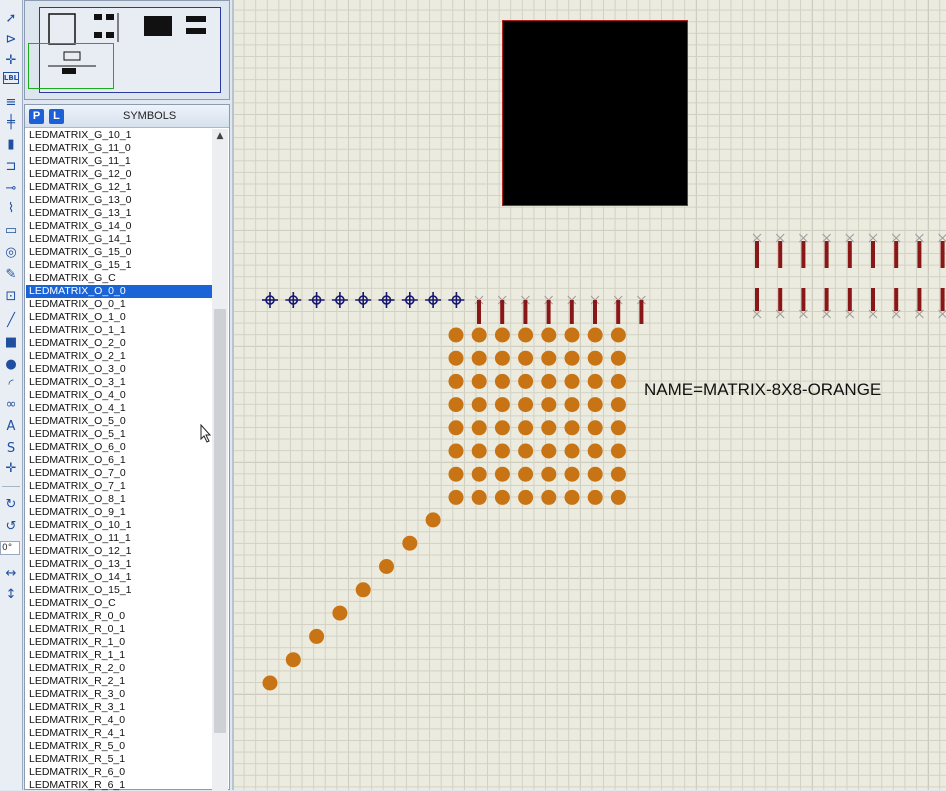 The height and width of the screenshot is (791, 946). Describe the element at coordinates (11, 469) in the screenshot. I see `marker-tool-icon: ✛` at that location.